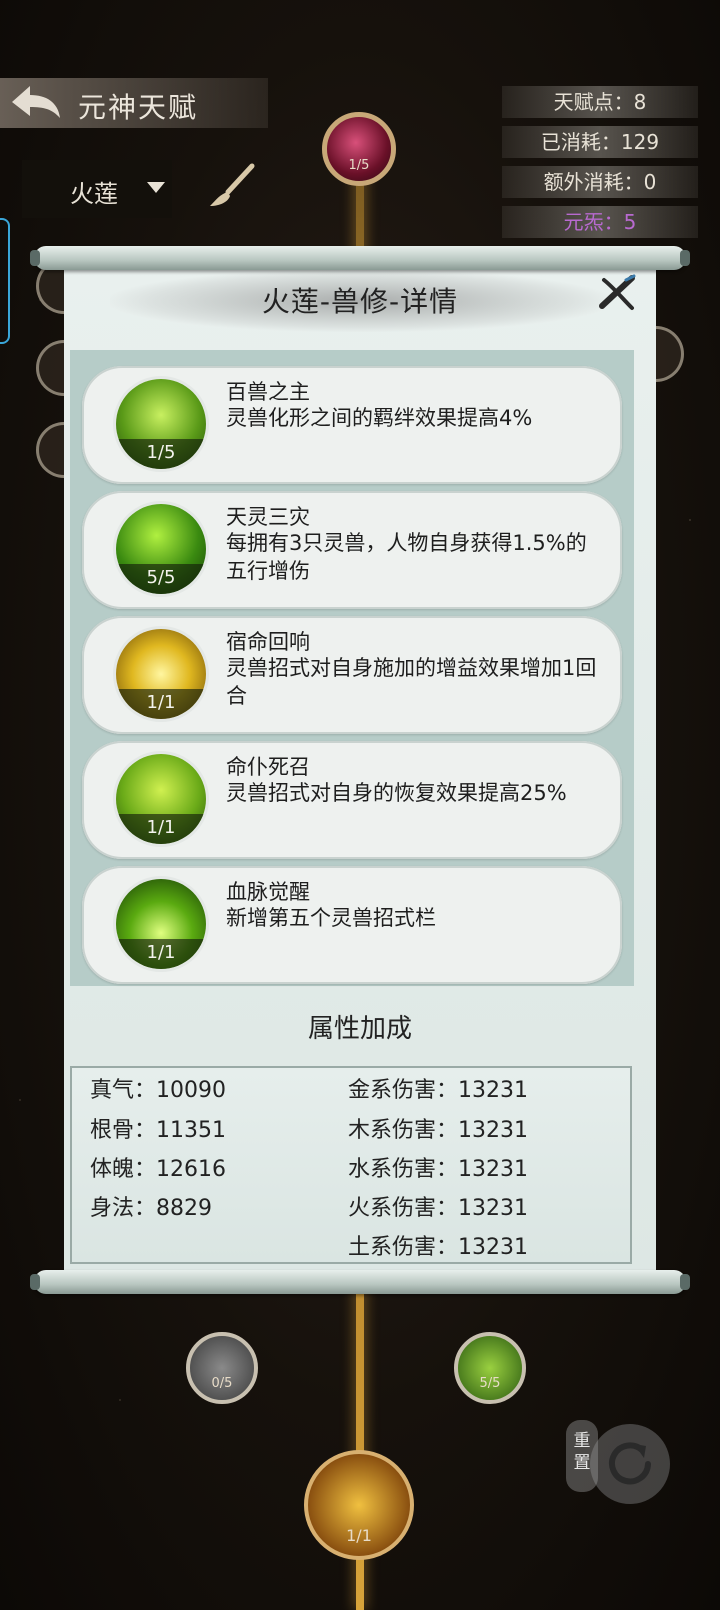 The image size is (720, 1610). I want to click on fate-echo-icon: 1/1, so click(161, 674).